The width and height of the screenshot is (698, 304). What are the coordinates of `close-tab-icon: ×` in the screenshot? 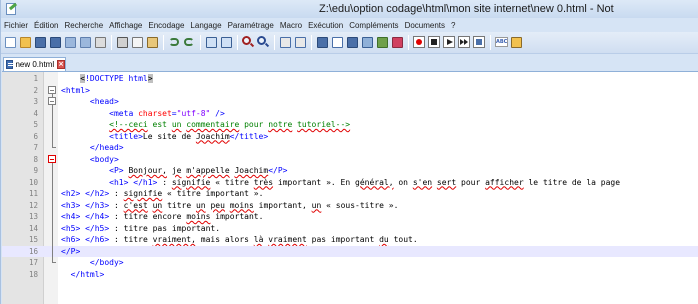 It's located at (61, 64).